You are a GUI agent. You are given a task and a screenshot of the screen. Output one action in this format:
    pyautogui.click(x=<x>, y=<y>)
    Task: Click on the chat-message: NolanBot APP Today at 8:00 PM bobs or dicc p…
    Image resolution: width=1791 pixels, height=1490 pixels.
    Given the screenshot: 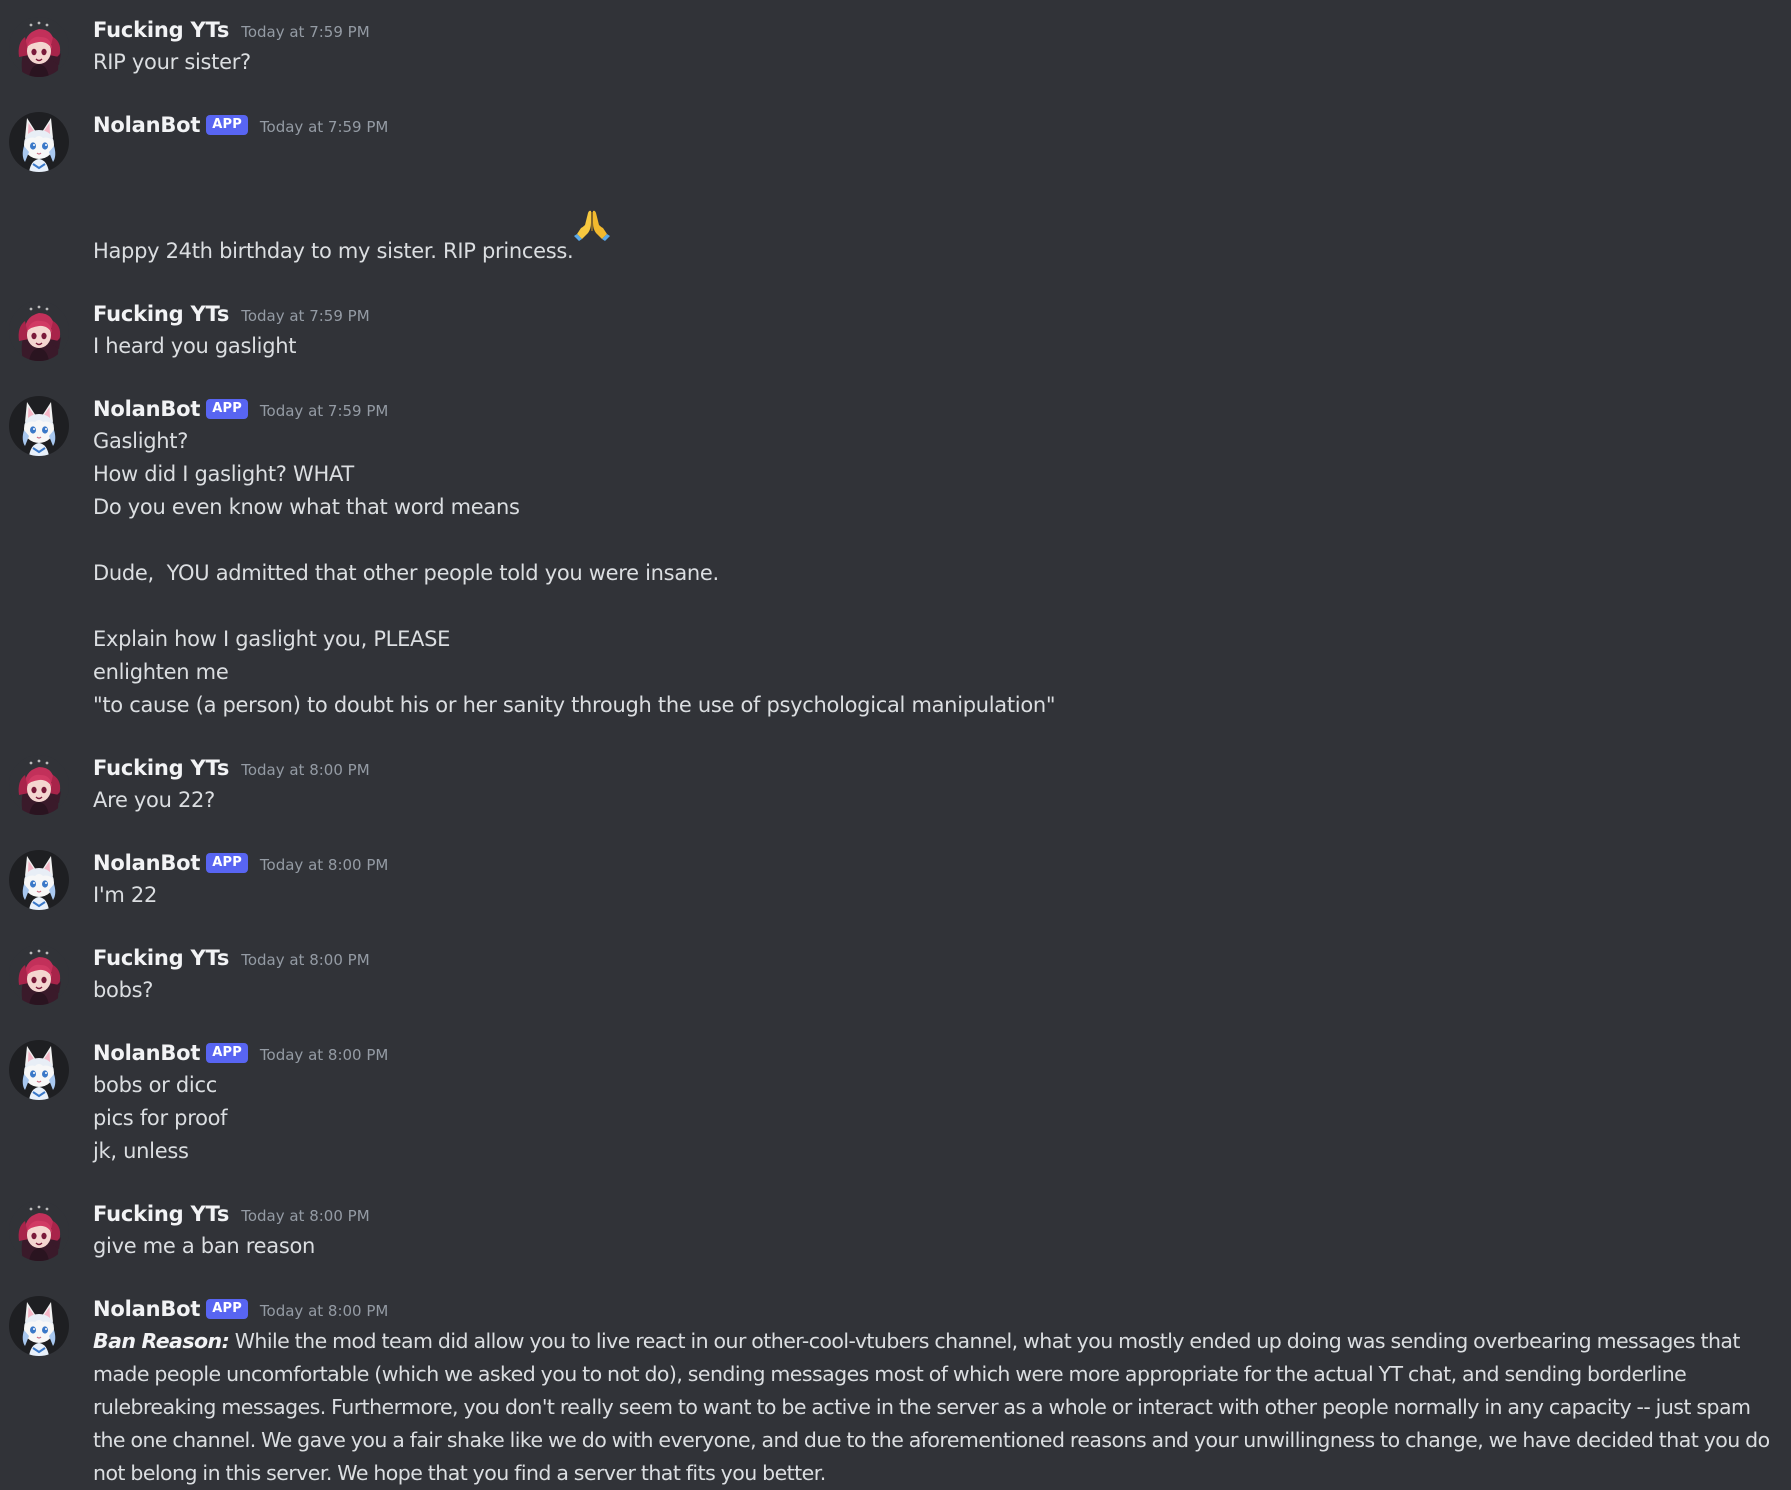 What is the action you would take?
    pyautogui.click(x=895, y=1102)
    